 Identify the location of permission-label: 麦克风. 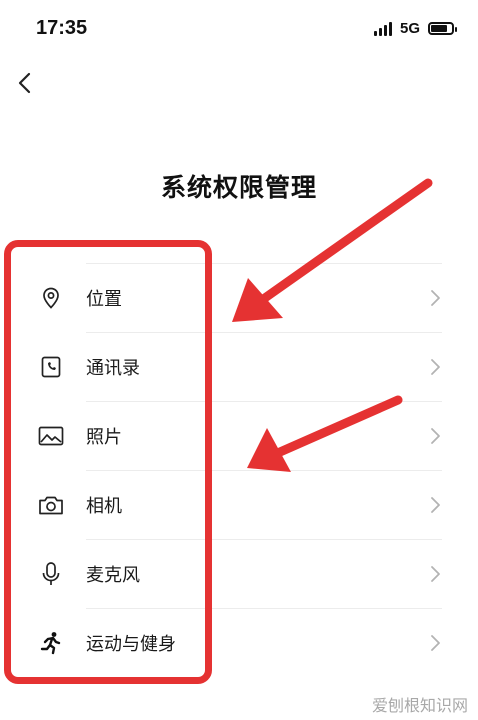
(113, 575).